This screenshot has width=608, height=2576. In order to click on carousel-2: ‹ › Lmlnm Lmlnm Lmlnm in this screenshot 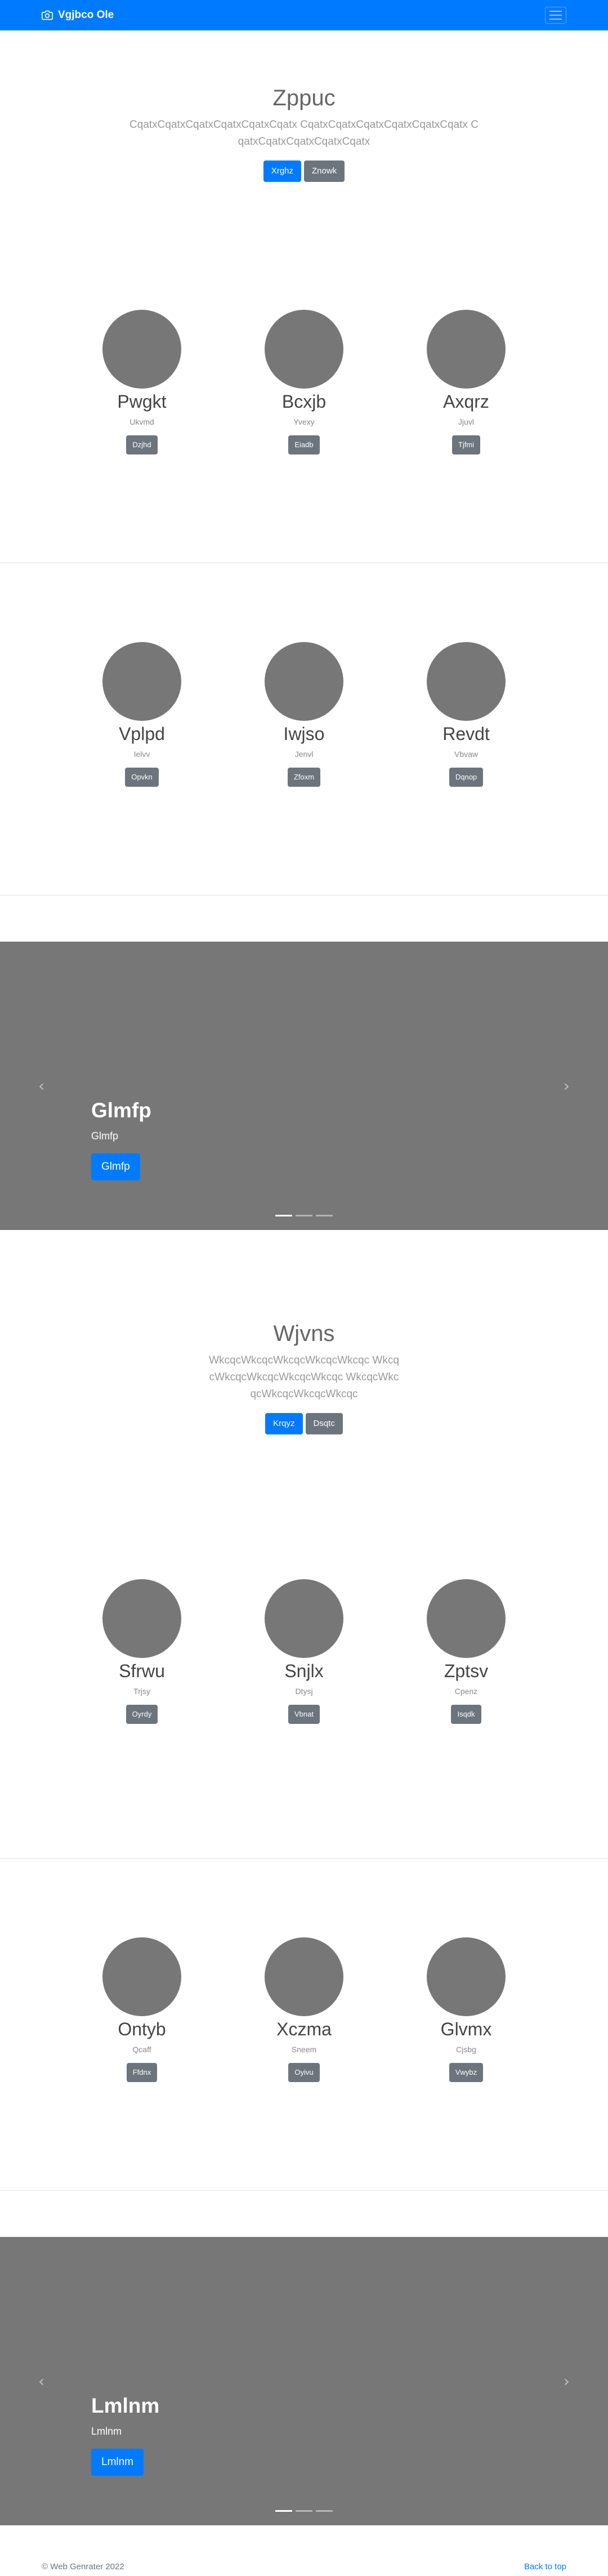, I will do `click(304, 2381)`.